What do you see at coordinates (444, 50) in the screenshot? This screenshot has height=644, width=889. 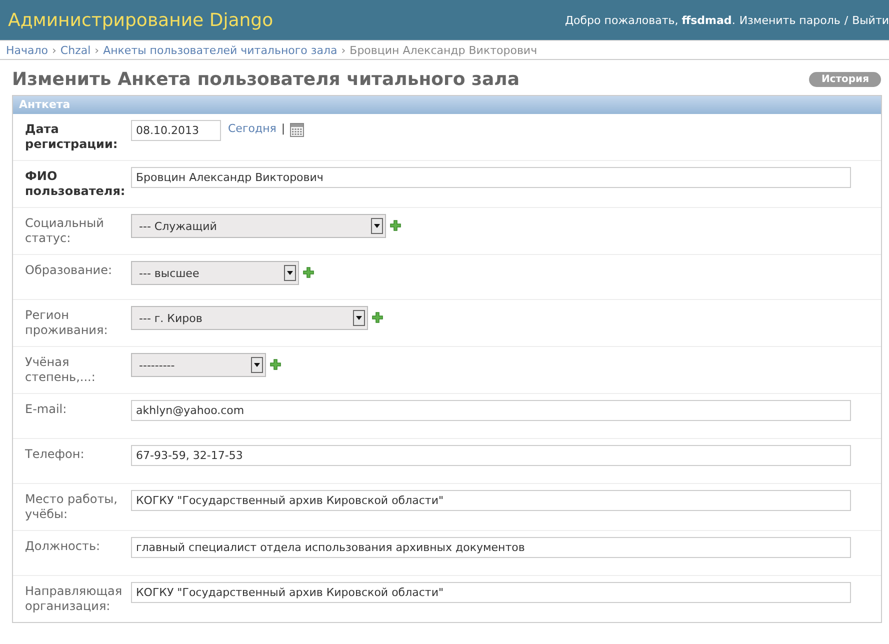 I see `breadcrumb-current: Бровцин Александр Викторович` at bounding box center [444, 50].